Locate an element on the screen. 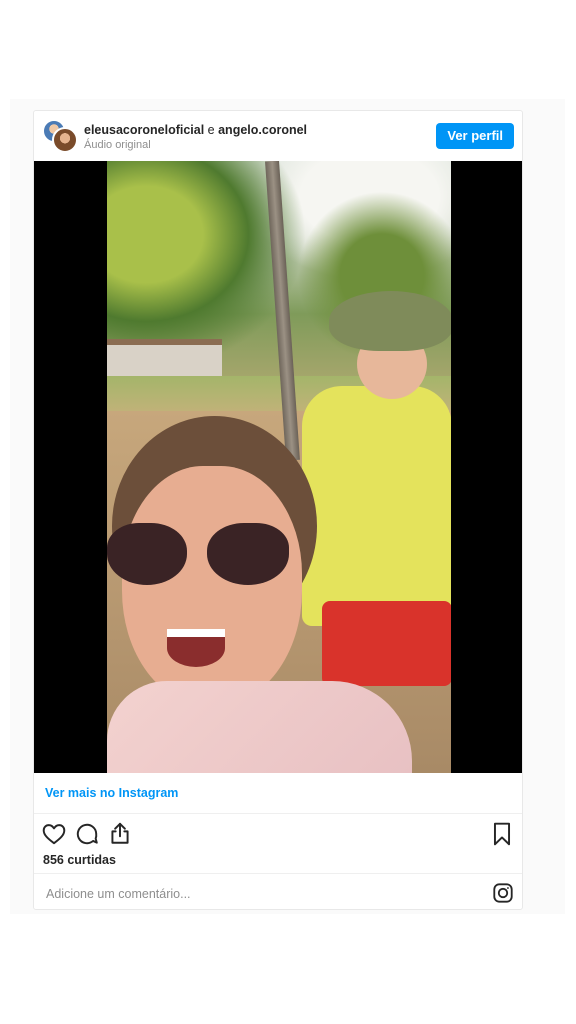  instagram-icon is located at coordinates (503, 893).